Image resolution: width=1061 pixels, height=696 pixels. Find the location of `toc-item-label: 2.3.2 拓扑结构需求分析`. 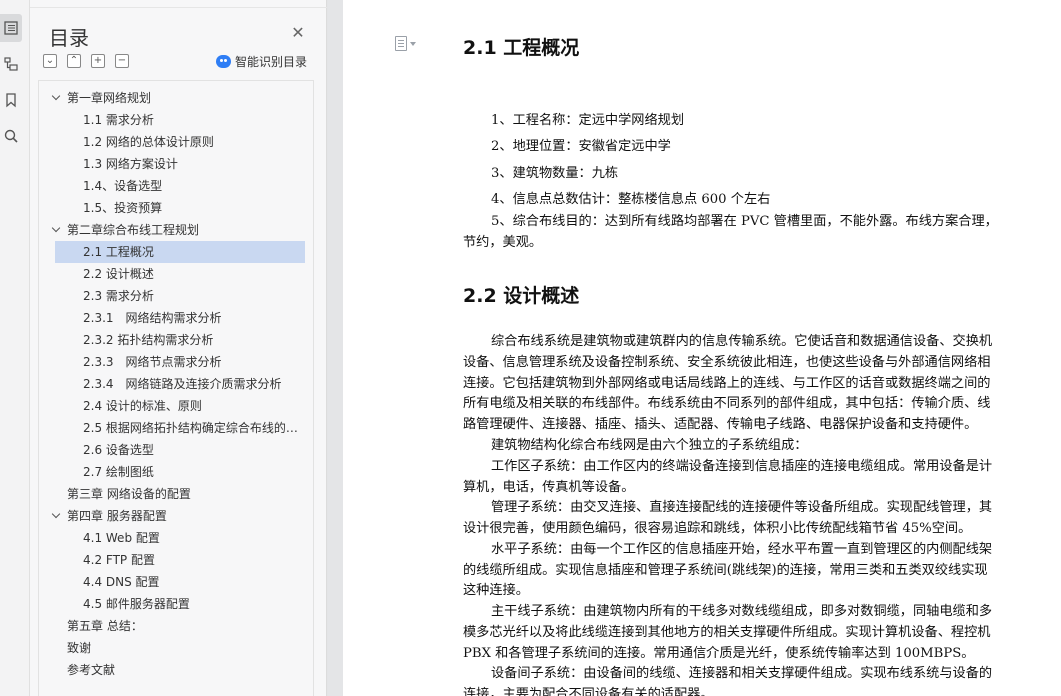

toc-item-label: 2.3.2 拓扑结构需求分析 is located at coordinates (148, 340).